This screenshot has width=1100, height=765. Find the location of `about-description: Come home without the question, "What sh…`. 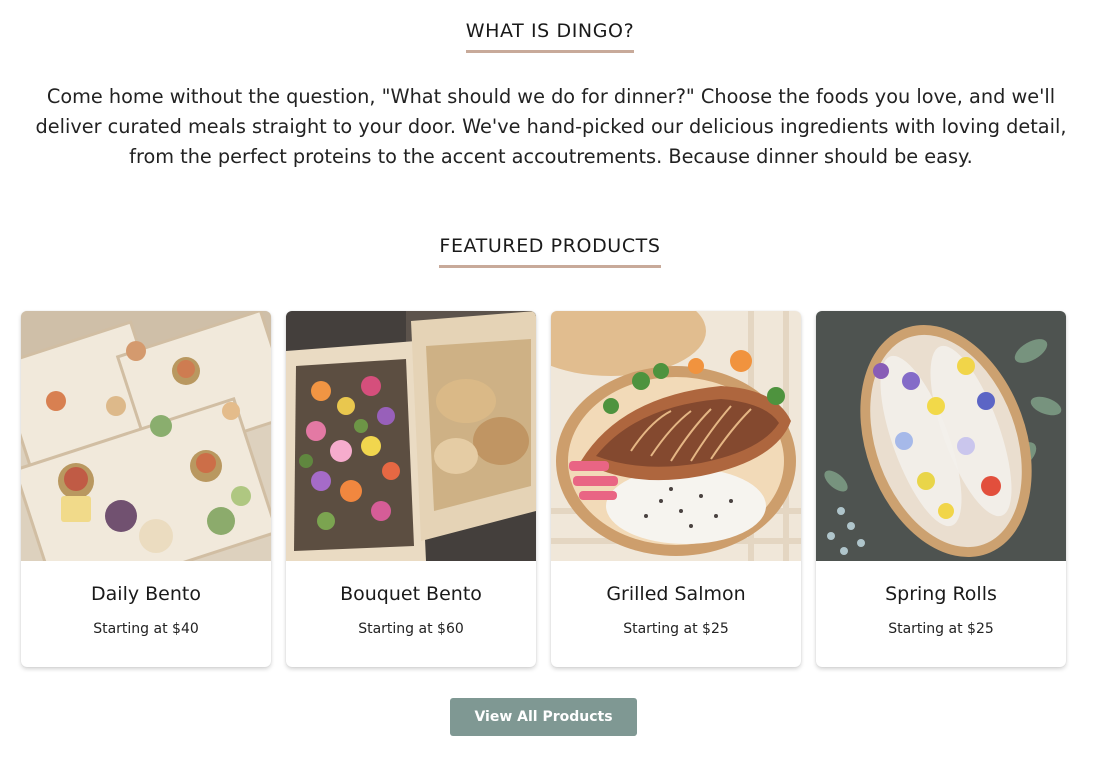

about-description: Come home without the question, "What sh… is located at coordinates (551, 126).